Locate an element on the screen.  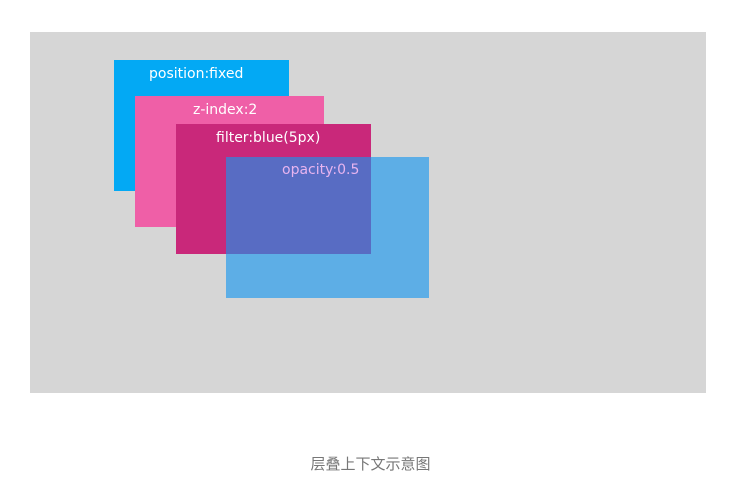
diagram-caption: 层叠上下文示意图 is located at coordinates (370, 464).